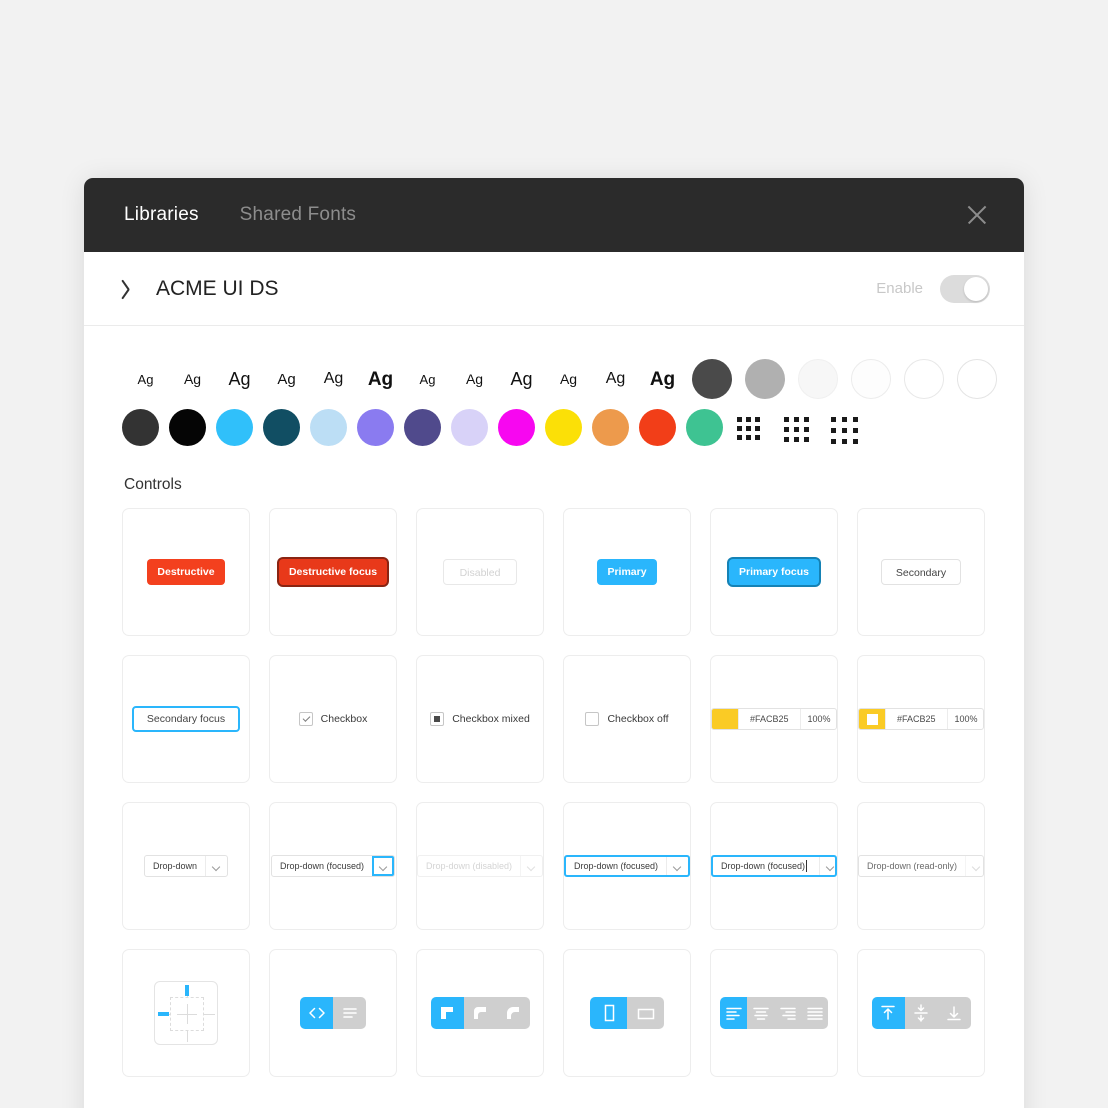 This screenshot has height=1108, width=1108. Describe the element at coordinates (733, 1013) in the screenshot. I see `align-left-icon` at that location.